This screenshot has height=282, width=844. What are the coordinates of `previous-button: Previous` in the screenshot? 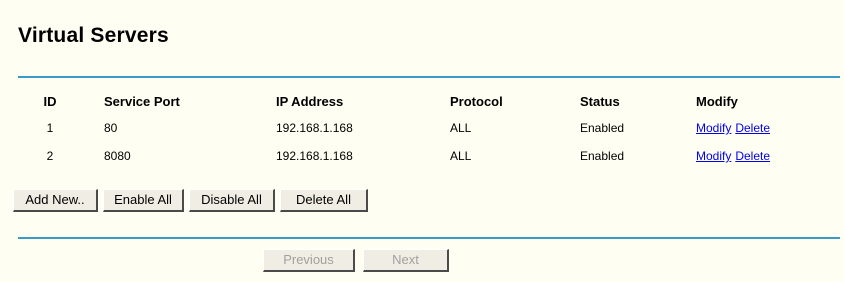 It's located at (309, 260).